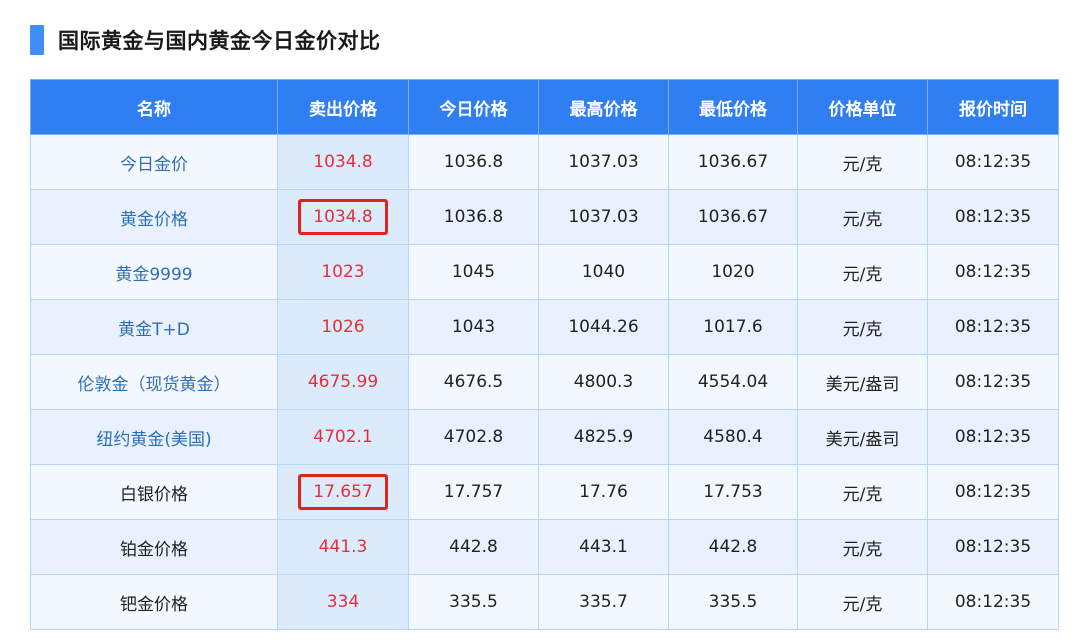 The image size is (1080, 642). Describe the element at coordinates (733, 382) in the screenshot. I see `row-low-price: 4554.04` at that location.